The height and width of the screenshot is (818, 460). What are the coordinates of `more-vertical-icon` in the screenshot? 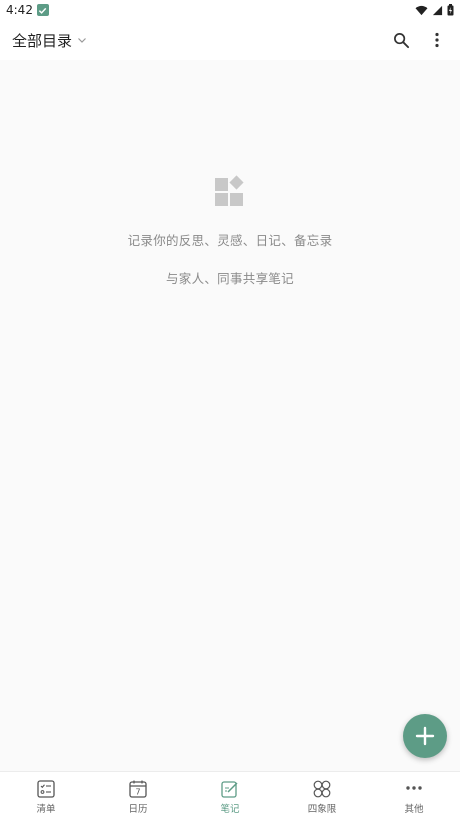 It's located at (437, 40).